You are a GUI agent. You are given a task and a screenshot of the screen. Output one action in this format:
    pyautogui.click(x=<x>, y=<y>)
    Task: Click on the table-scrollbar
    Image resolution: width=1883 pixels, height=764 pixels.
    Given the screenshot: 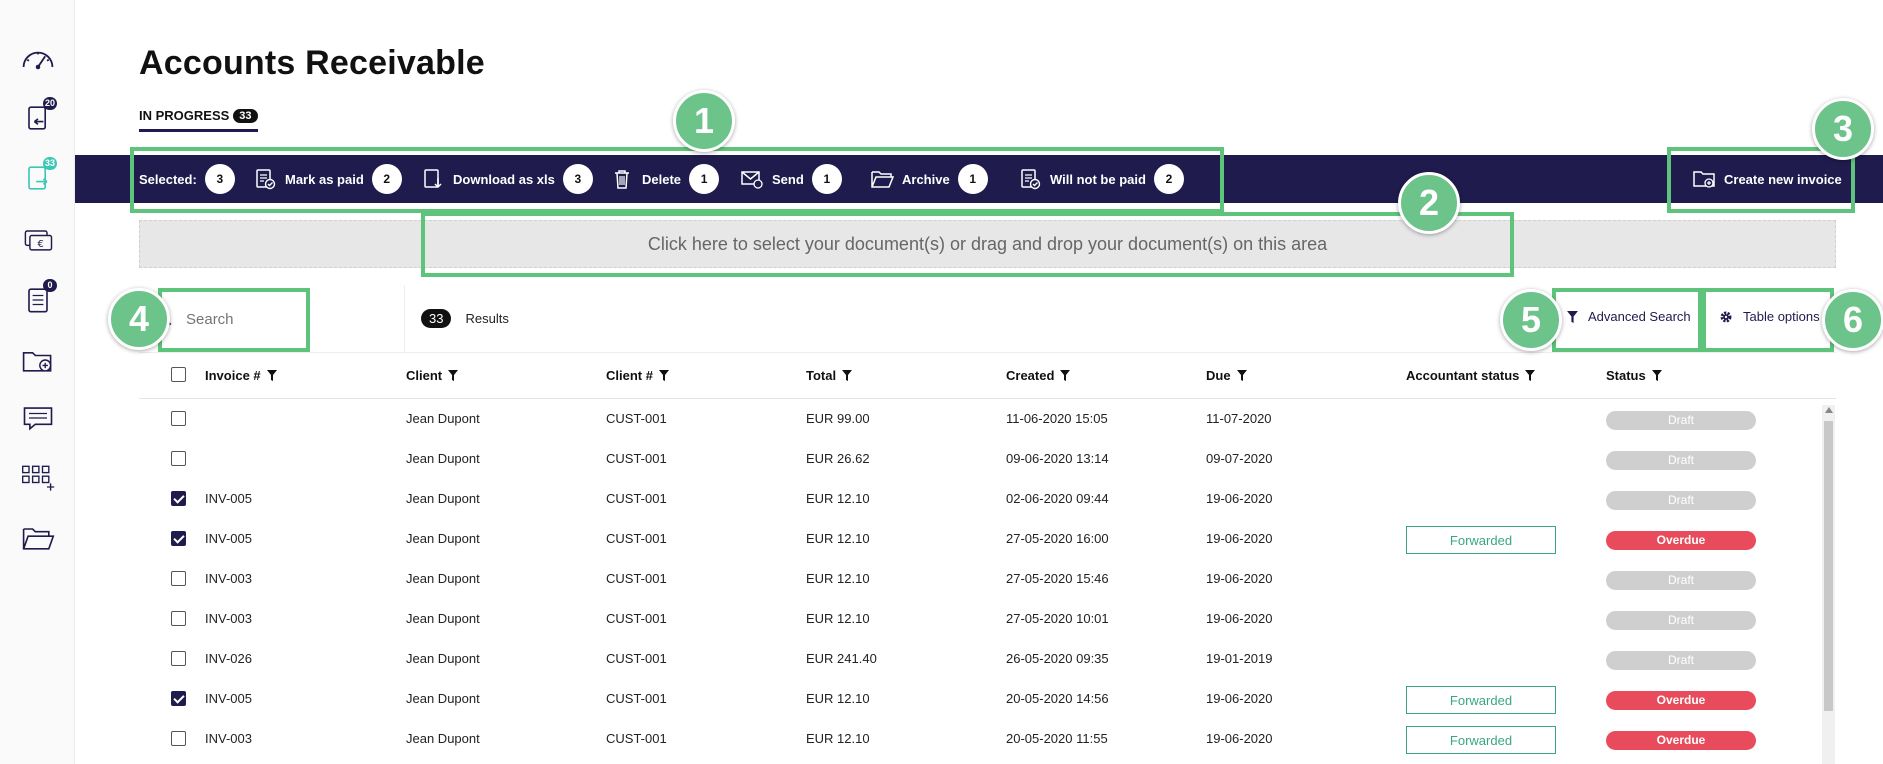 What is the action you would take?
    pyautogui.click(x=1828, y=584)
    